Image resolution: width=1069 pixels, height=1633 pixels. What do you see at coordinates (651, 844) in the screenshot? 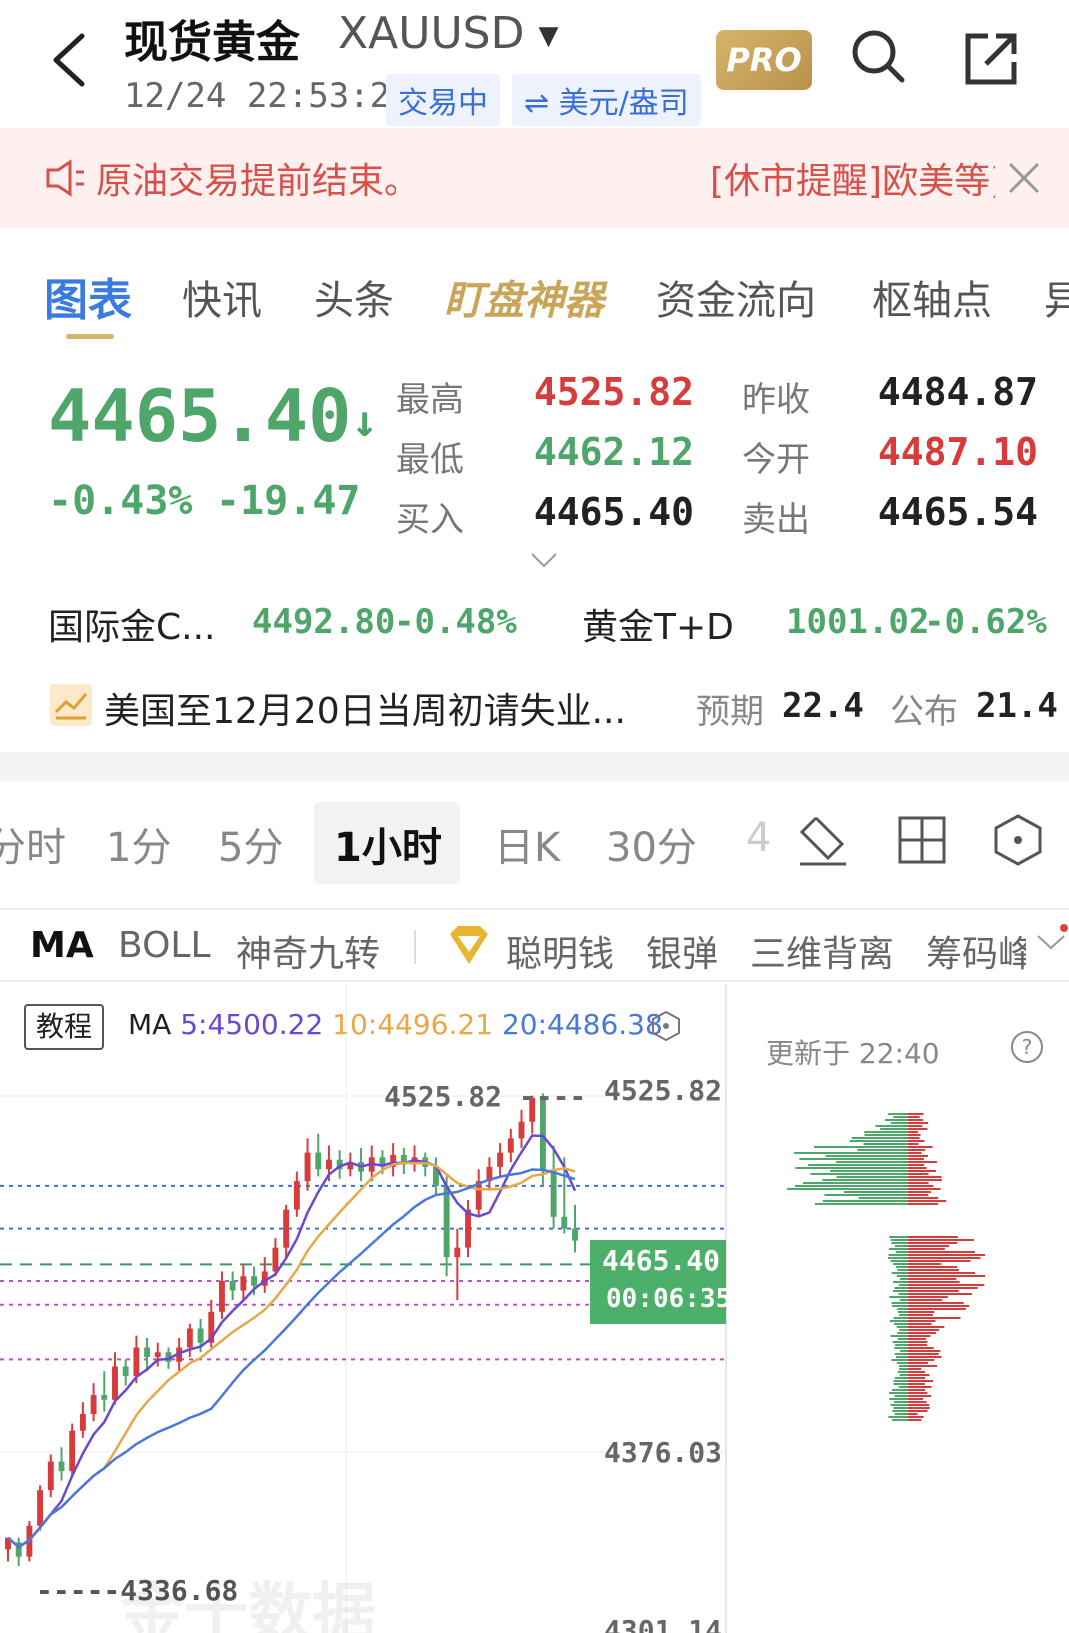
I see `timeframe-30m: 30分` at bounding box center [651, 844].